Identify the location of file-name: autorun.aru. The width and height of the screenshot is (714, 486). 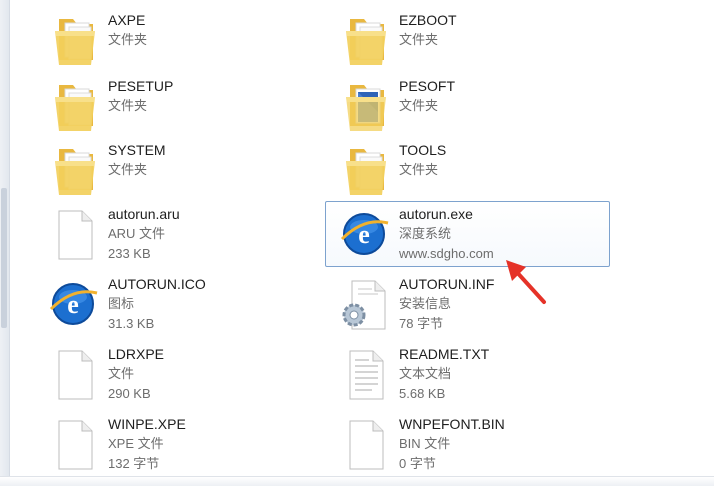
(144, 214).